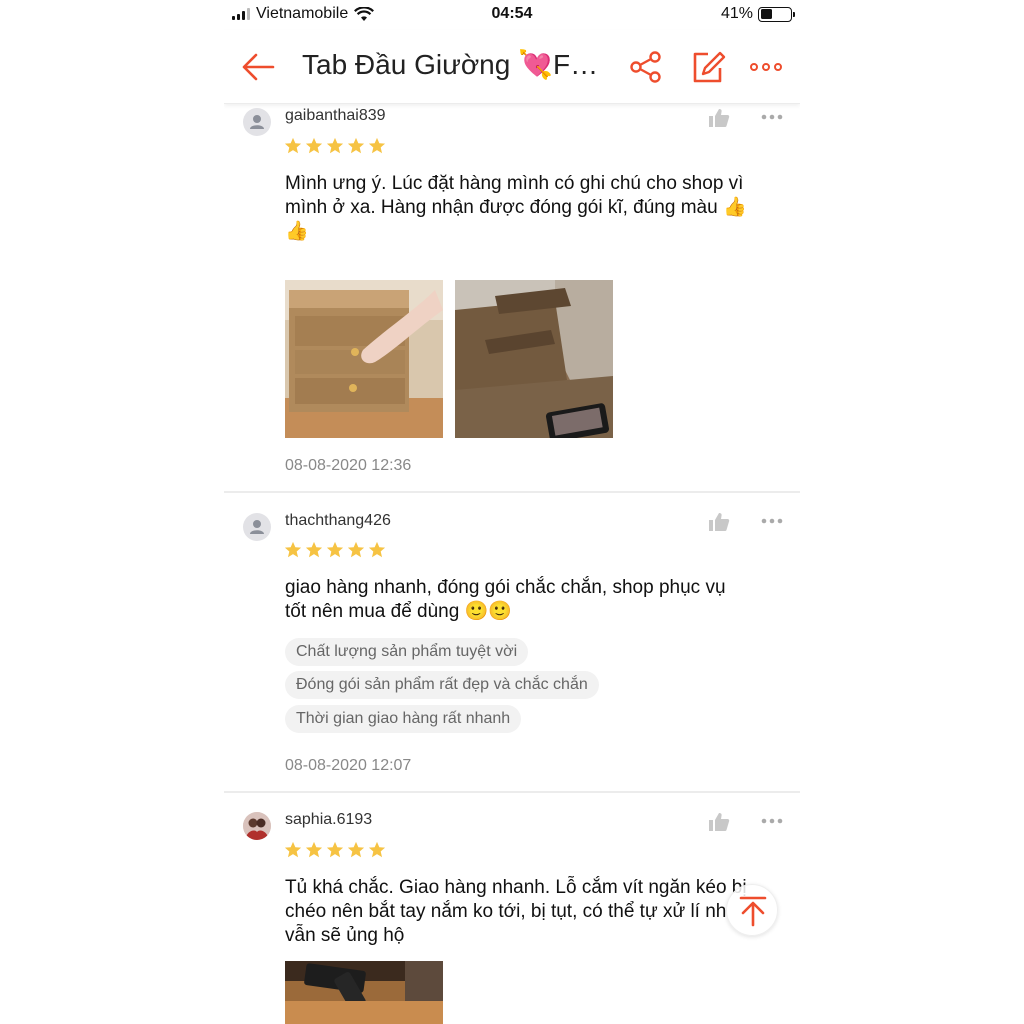 The height and width of the screenshot is (1024, 1024). I want to click on edit-icon, so click(708, 67).